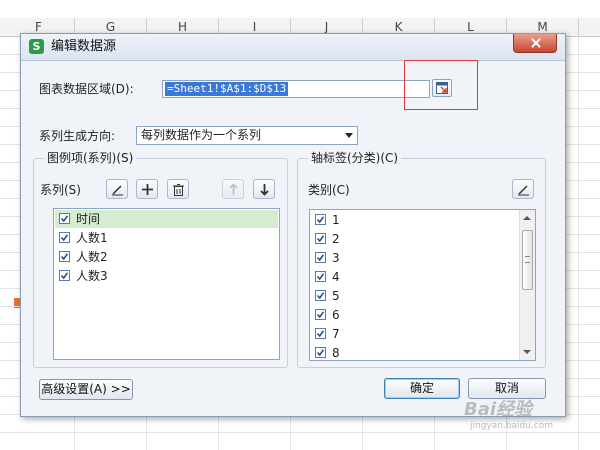 The image size is (600, 450). What do you see at coordinates (166, 276) in the screenshot?
I see `series-row-3: 人数3` at bounding box center [166, 276].